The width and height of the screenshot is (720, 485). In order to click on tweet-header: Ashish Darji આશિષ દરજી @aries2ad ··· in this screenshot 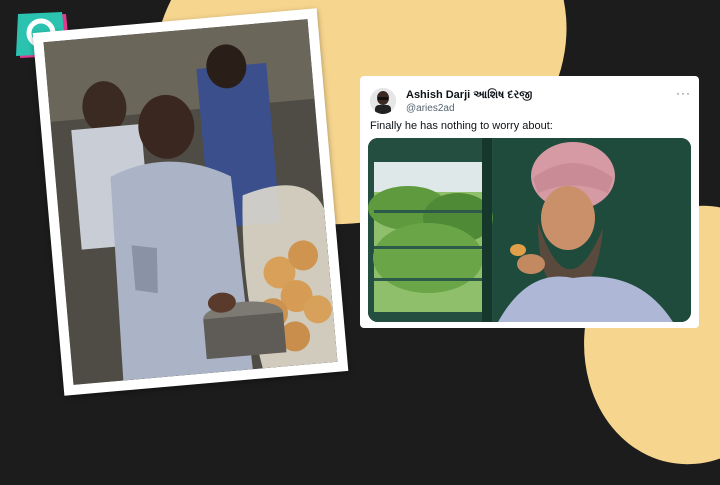, I will do `click(529, 100)`.